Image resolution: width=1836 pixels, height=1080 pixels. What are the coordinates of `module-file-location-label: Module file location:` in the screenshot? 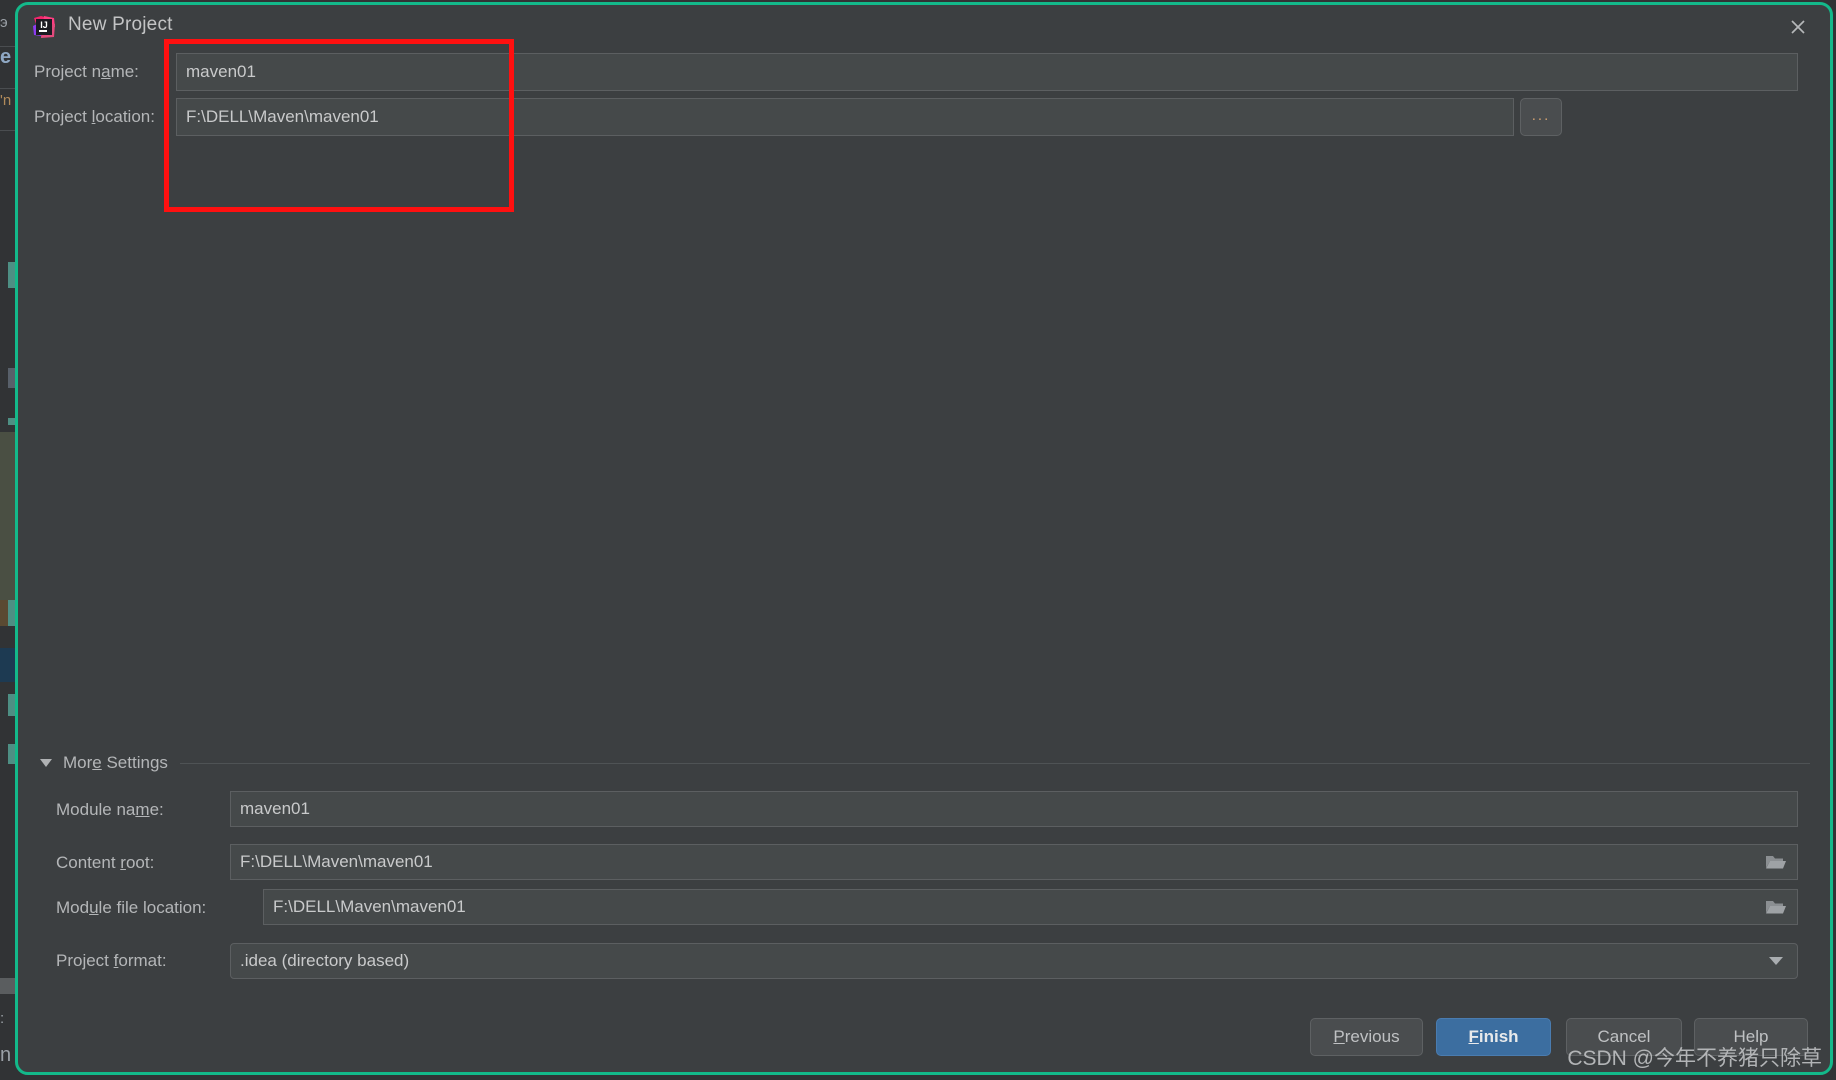 It's located at (131, 907).